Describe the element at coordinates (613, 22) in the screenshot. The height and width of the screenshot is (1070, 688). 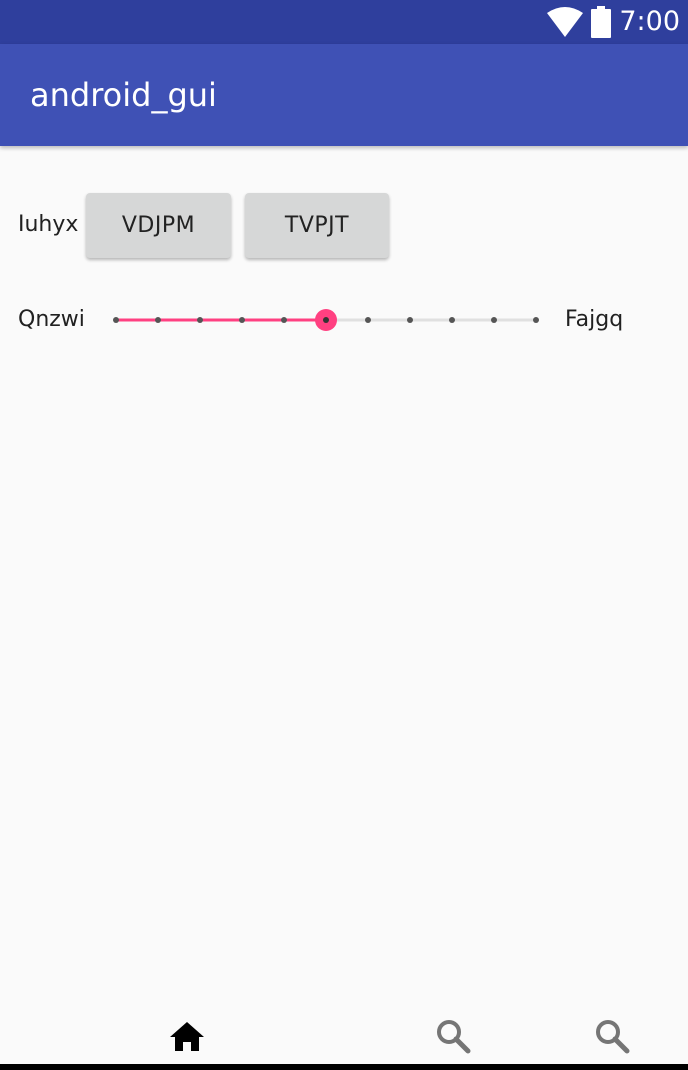
I see `status-icons: 7:00` at that location.